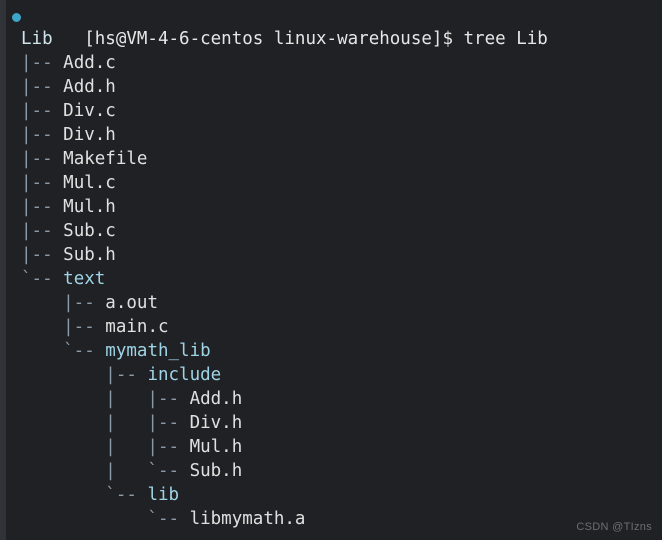  What do you see at coordinates (614, 527) in the screenshot?
I see `watermark-label: CSDN @TIzns` at bounding box center [614, 527].